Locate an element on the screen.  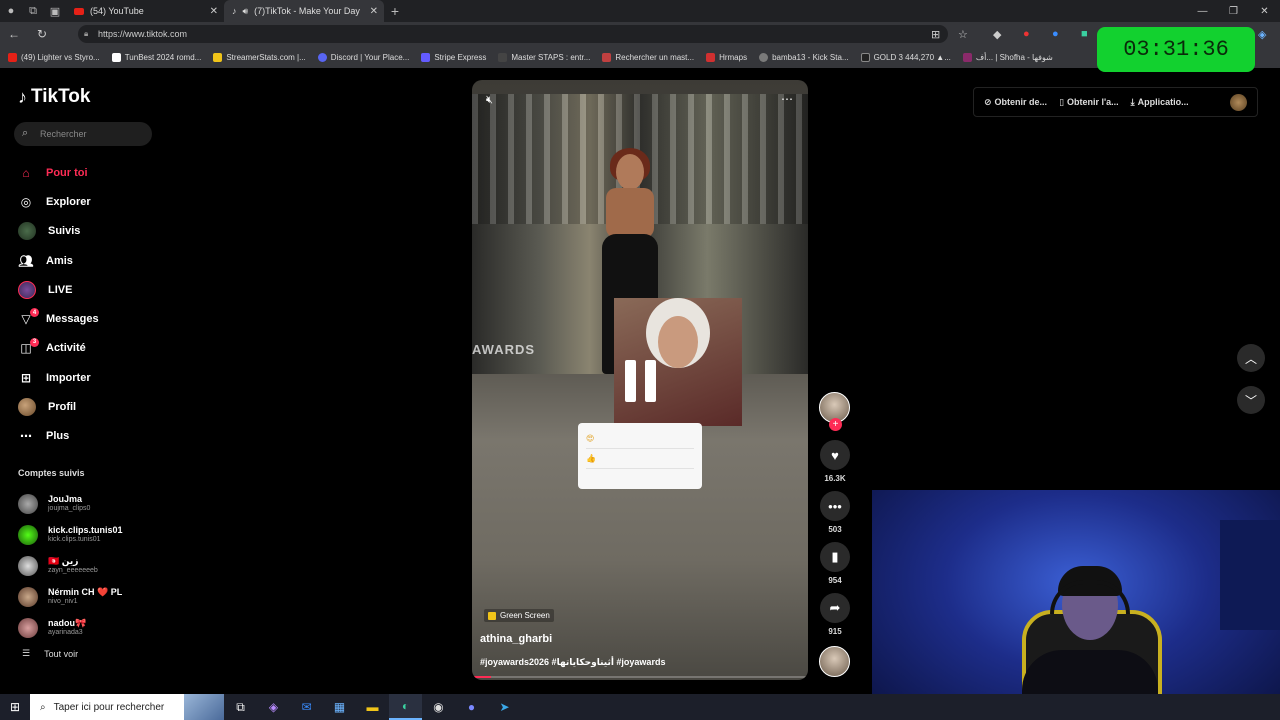
tab-actions-icon: ▣ is located at coordinates (55, 11).